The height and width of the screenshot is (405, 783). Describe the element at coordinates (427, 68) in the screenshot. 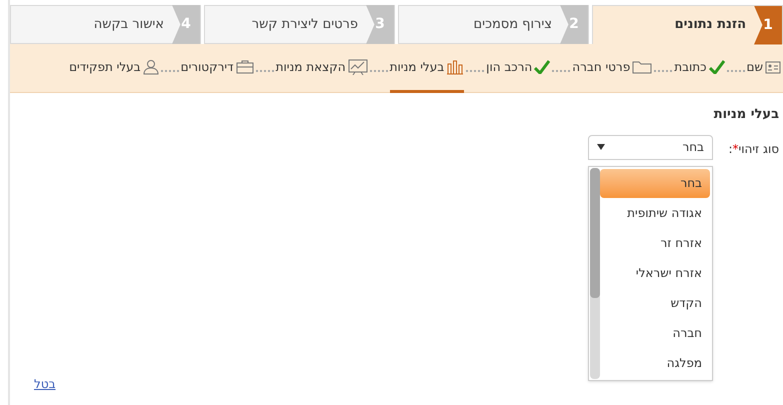

I see `substep-item: בעלי מניות` at that location.